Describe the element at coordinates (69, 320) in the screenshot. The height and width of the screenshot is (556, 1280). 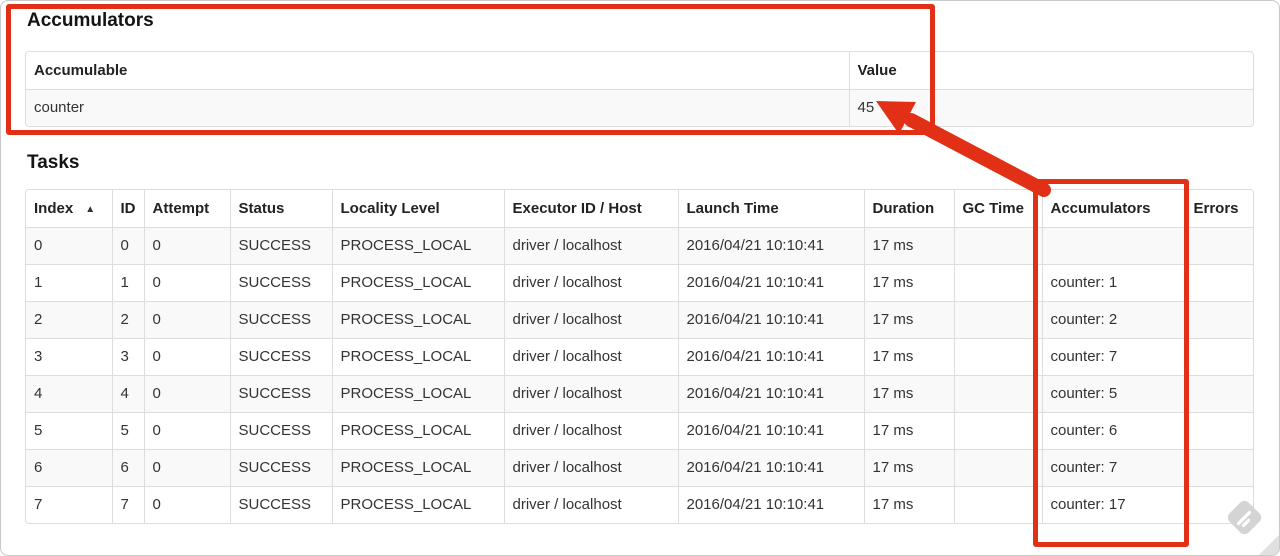
I see `index-cell: 2` at that location.